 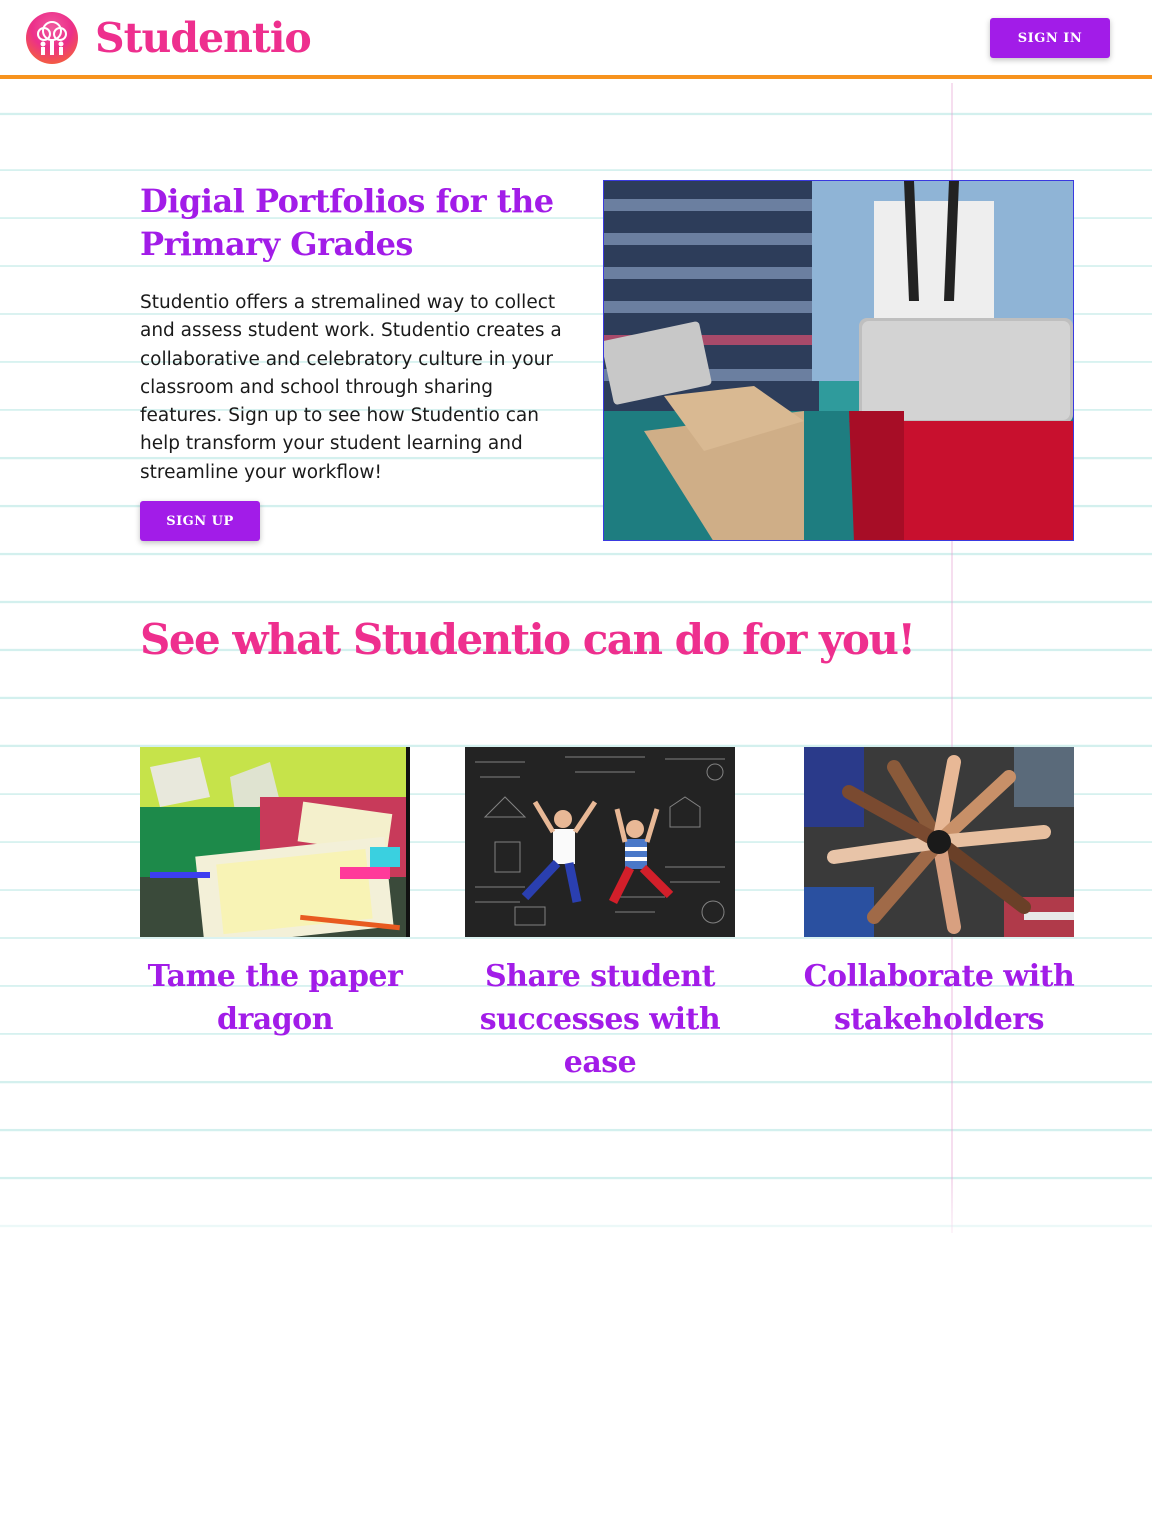 I want to click on tree-people-icon, so click(x=52, y=38).